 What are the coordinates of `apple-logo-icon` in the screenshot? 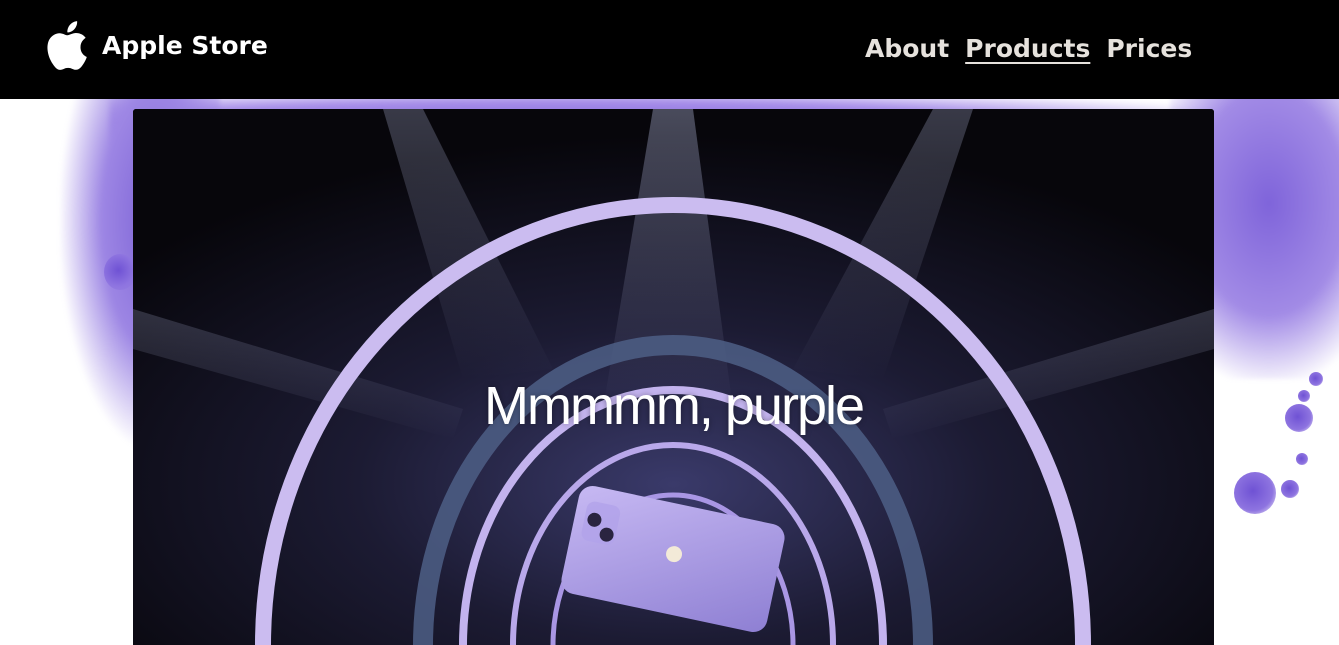 It's located at (69, 45).